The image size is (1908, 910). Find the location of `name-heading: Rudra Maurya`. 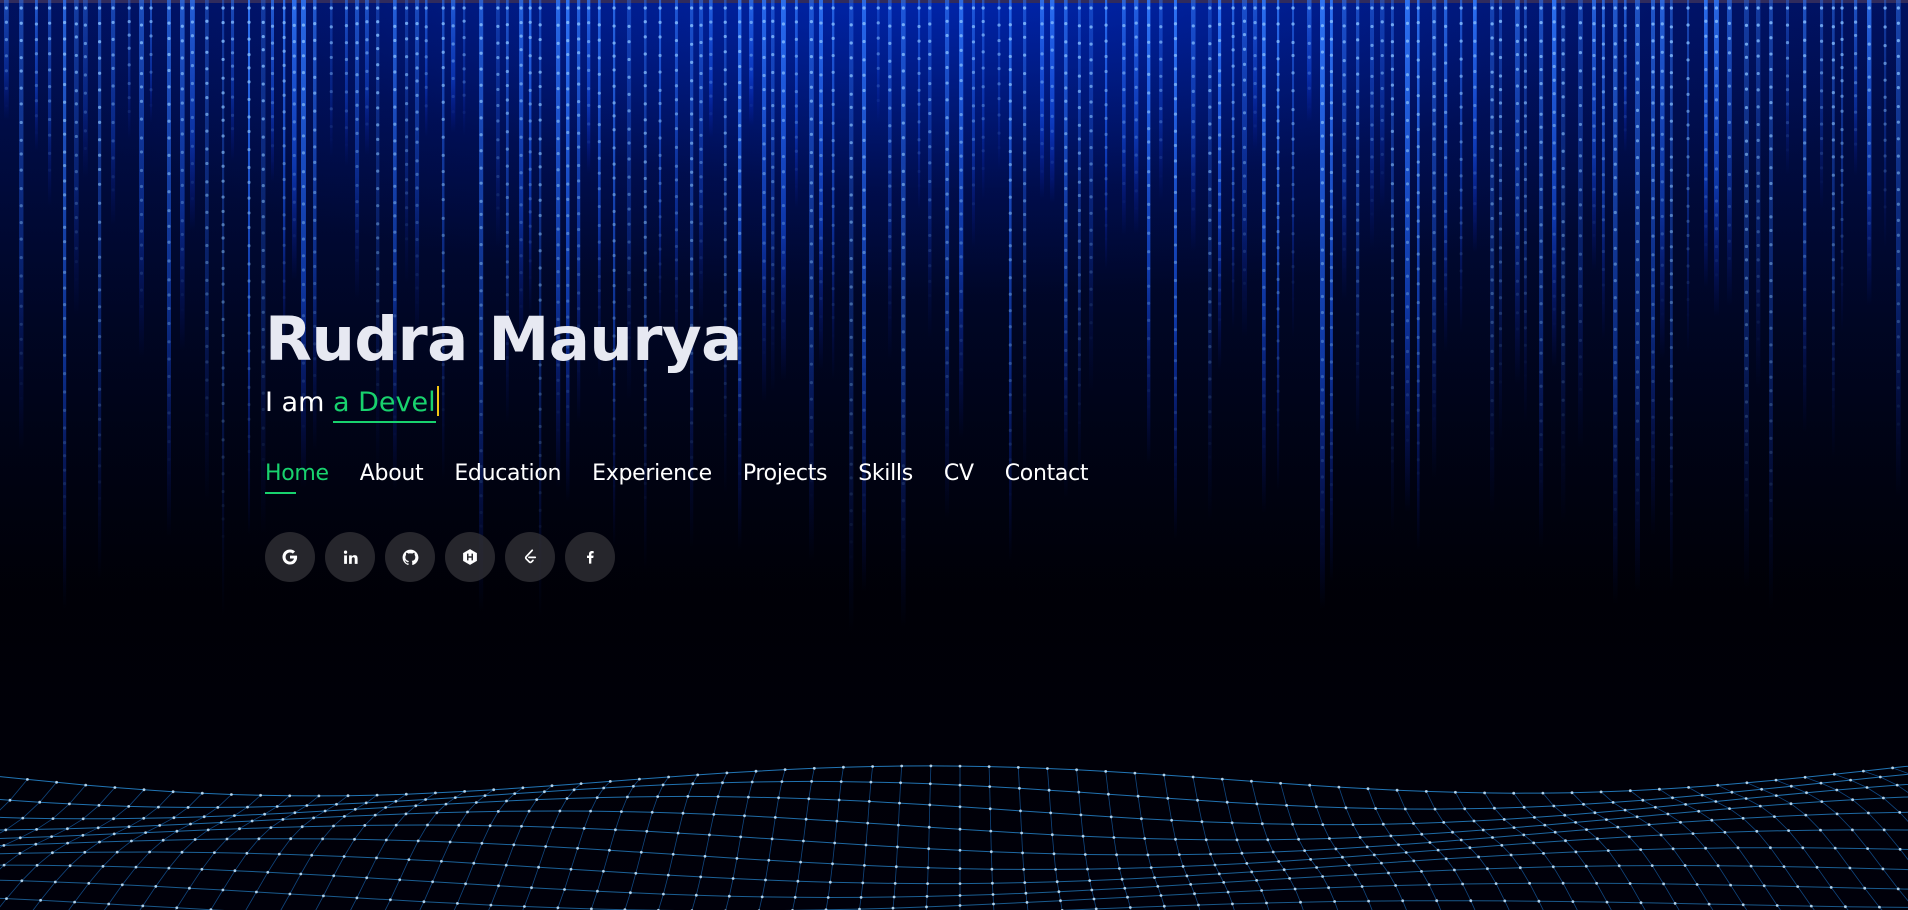

name-heading: Rudra Maurya is located at coordinates (503, 339).